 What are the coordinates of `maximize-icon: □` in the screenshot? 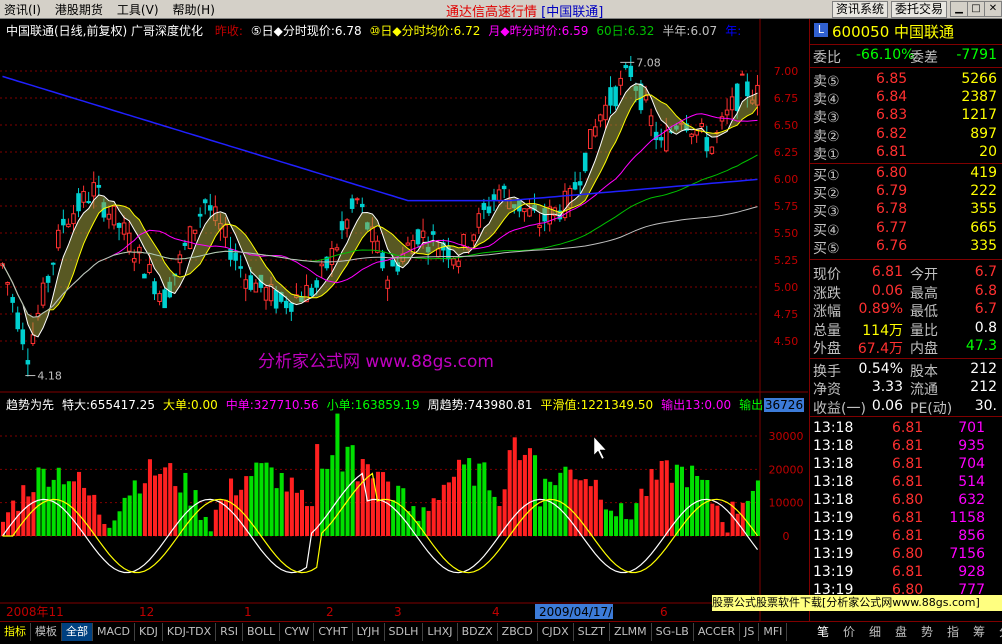 It's located at (976, 9).